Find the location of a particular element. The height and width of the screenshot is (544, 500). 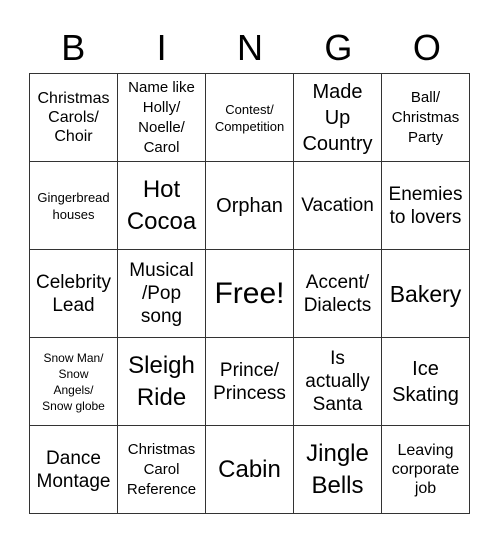

cell-text: Ice Skating is located at coordinates (425, 381).